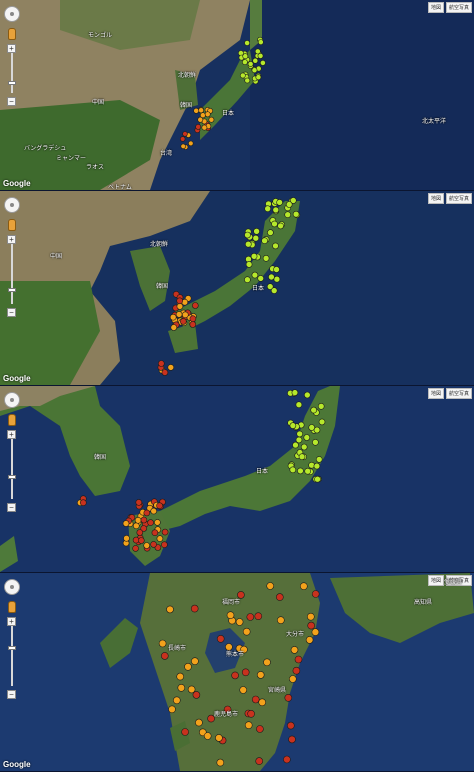 The image size is (474, 772). I want to click on zoom-in-button: +, so click(11, 434).